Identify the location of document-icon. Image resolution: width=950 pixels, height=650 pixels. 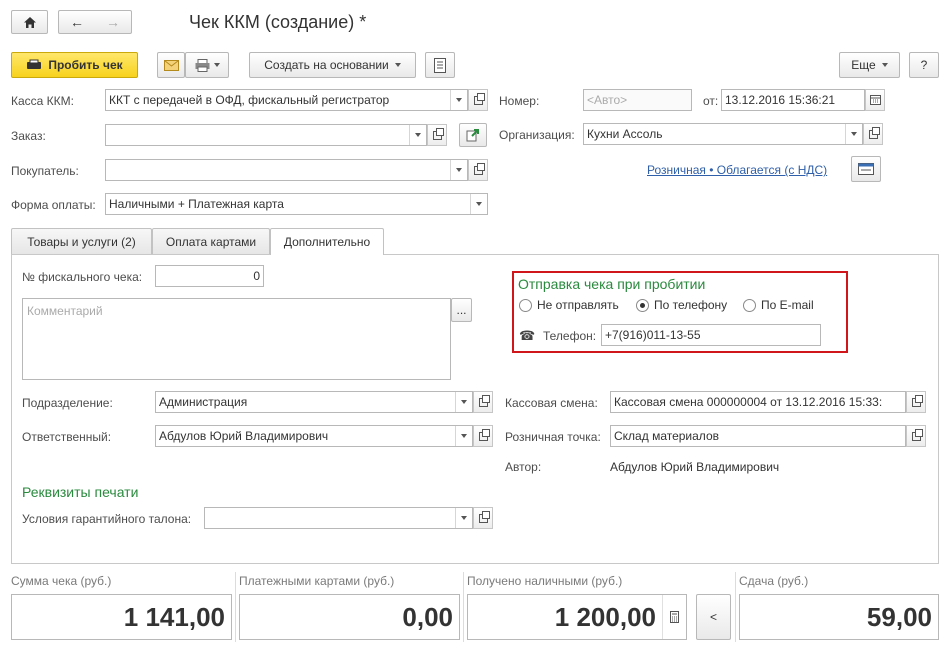
(440, 65).